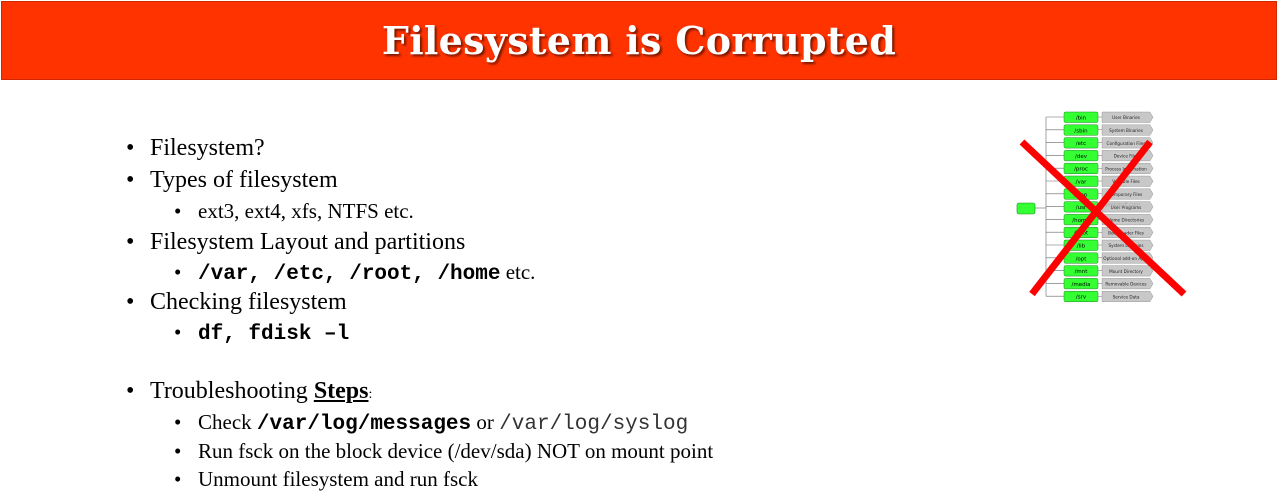 The image size is (1278, 499). Describe the element at coordinates (1082, 272) in the screenshot. I see `dir-label: /mnt` at that location.